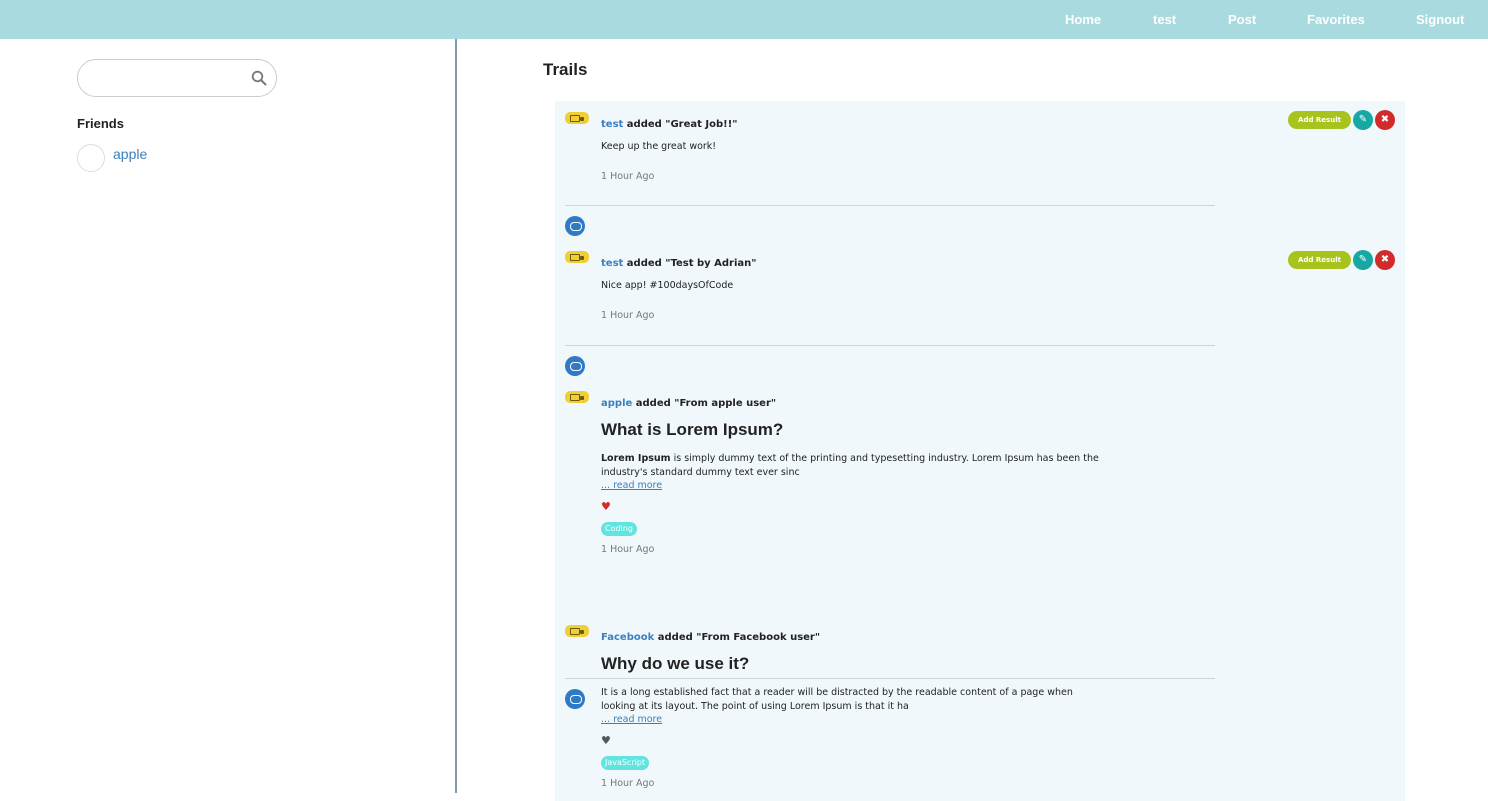 This screenshot has width=1488, height=801. Describe the element at coordinates (625, 763) in the screenshot. I see `tag-badge: JavaScript` at that location.